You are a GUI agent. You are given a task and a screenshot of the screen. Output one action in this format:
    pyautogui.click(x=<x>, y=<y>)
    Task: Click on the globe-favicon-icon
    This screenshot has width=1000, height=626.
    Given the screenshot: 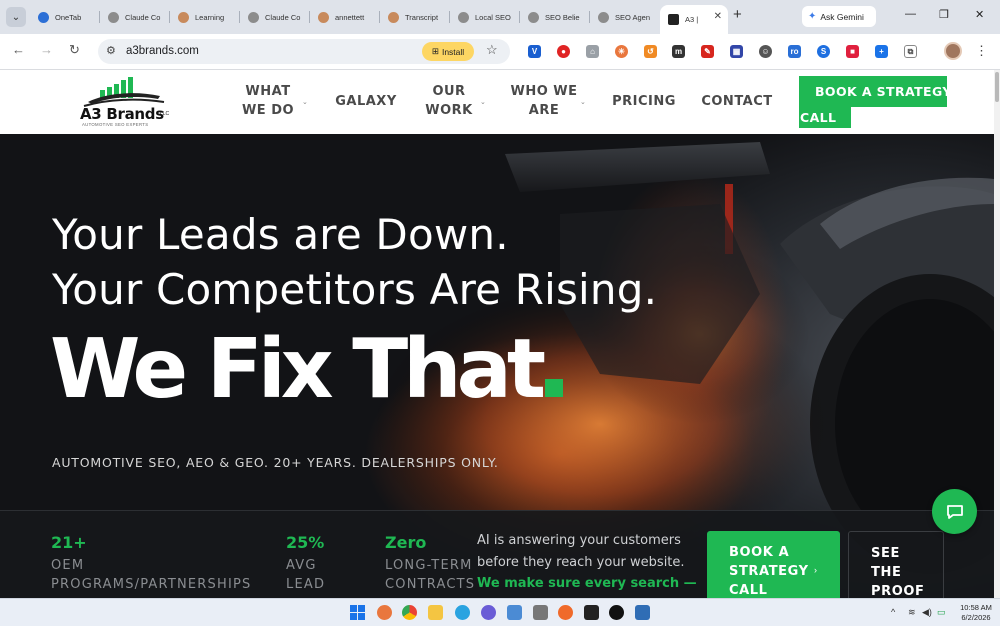 What is the action you would take?
    pyautogui.click(x=253, y=17)
    